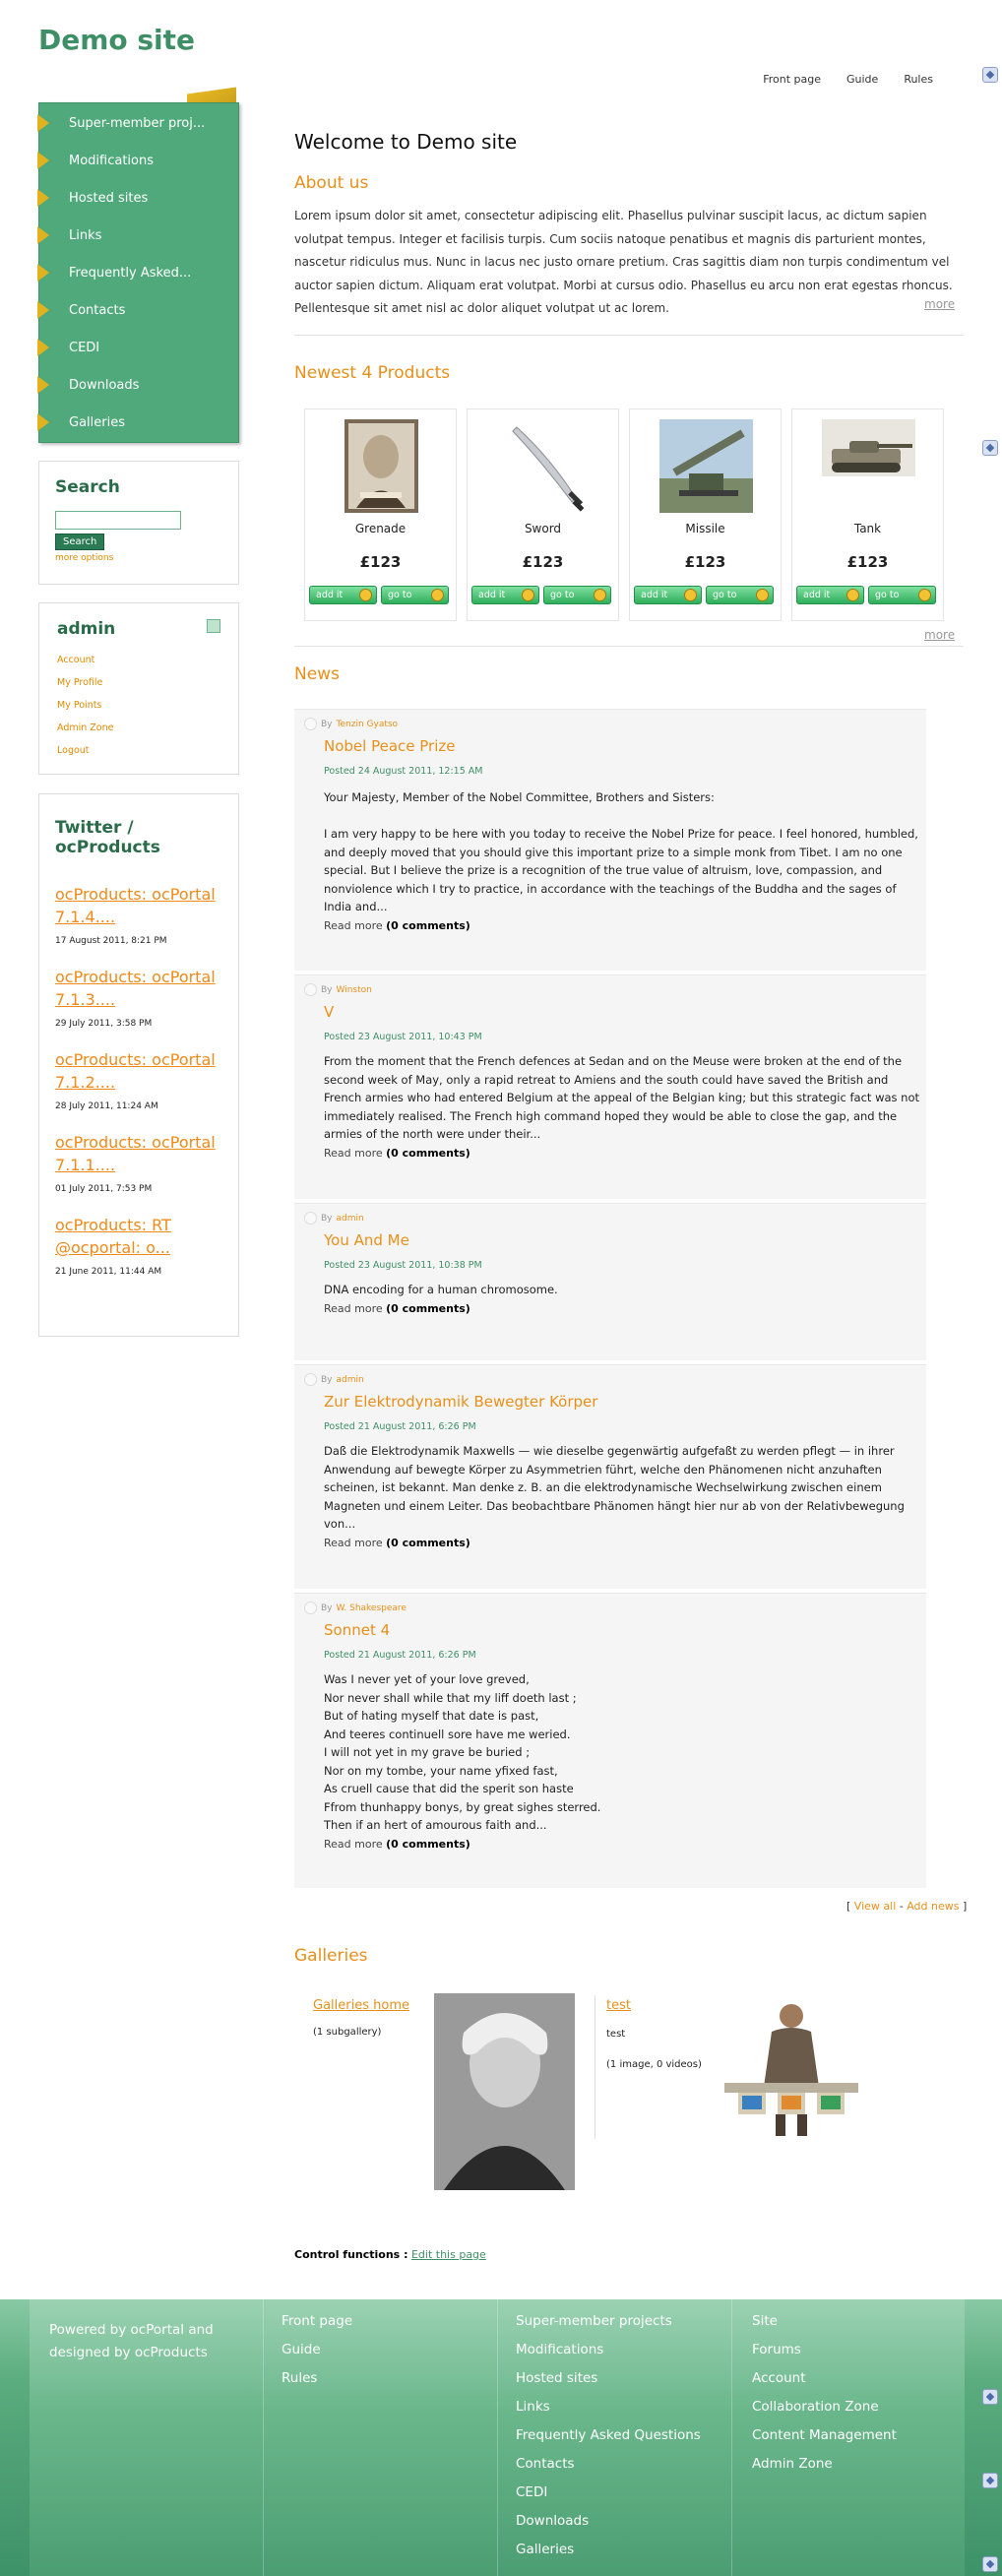 The width and height of the screenshot is (1002, 2576). Describe the element at coordinates (381, 466) in the screenshot. I see `grenade-image` at that location.